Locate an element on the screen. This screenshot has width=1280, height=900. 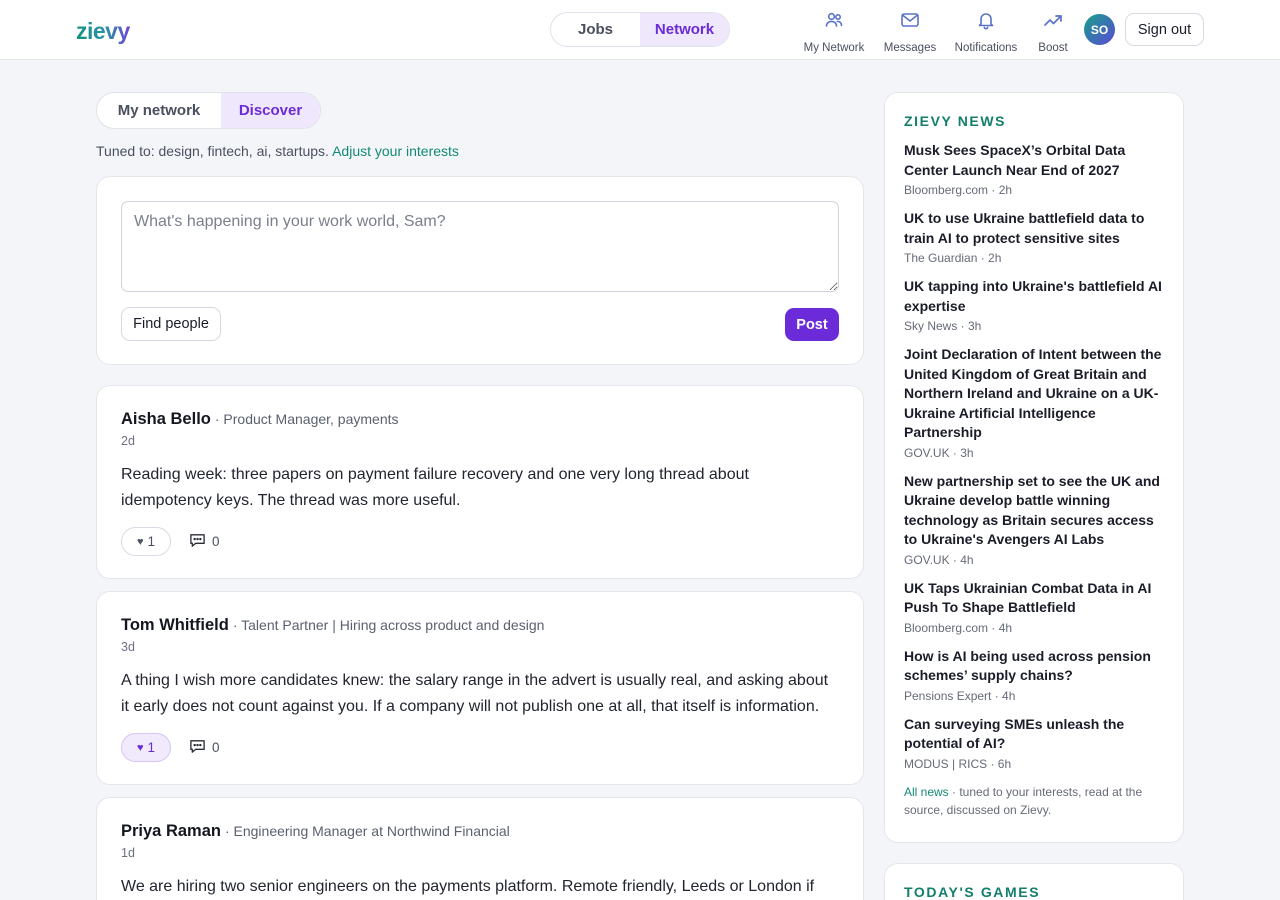
nav-messages: Messages is located at coordinates (910, 32).